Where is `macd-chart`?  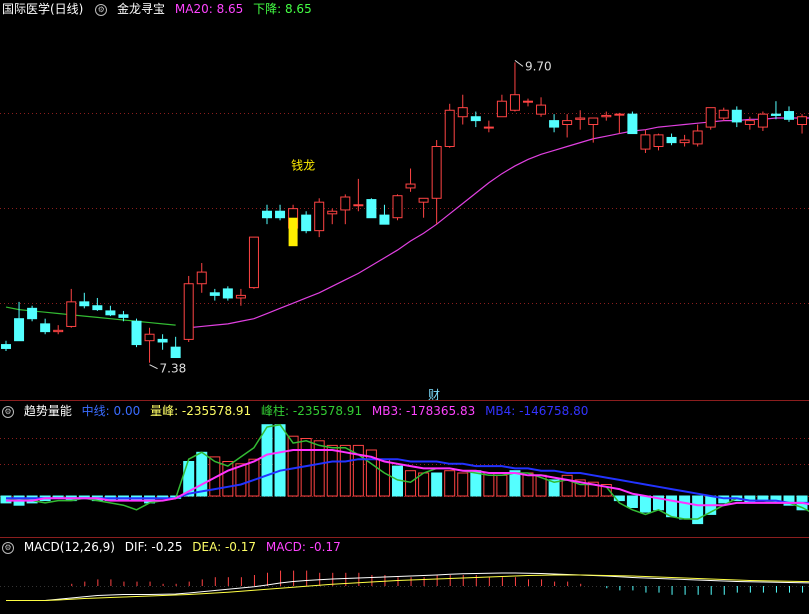 macd-chart is located at coordinates (404, 585).